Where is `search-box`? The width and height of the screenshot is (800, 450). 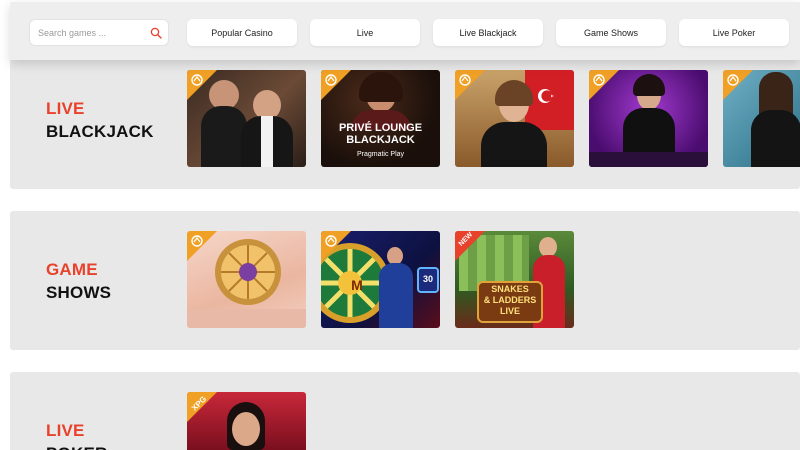
search-box is located at coordinates (99, 32).